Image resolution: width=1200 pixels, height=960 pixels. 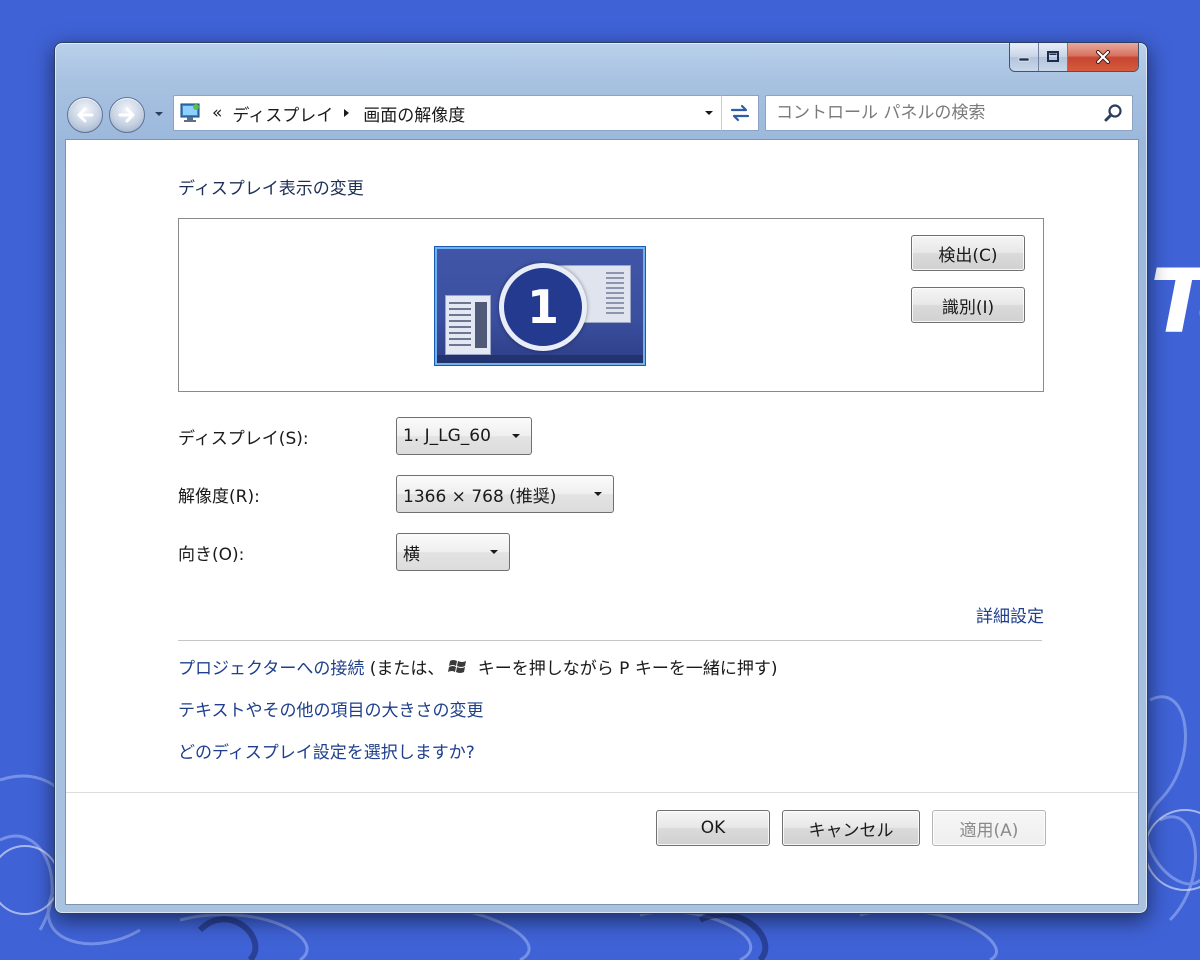 I want to click on back-button, so click(x=85, y=115).